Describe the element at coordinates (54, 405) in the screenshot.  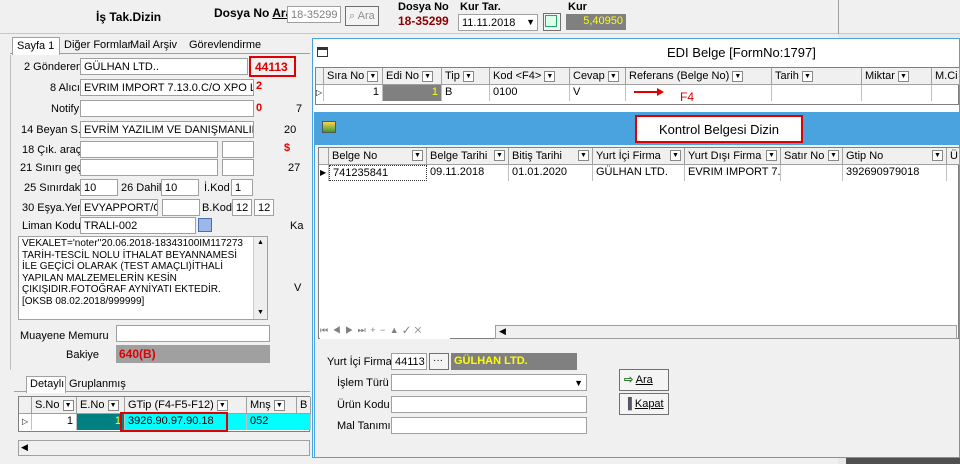
I see `detail-col-sno: S.No ▼` at that location.